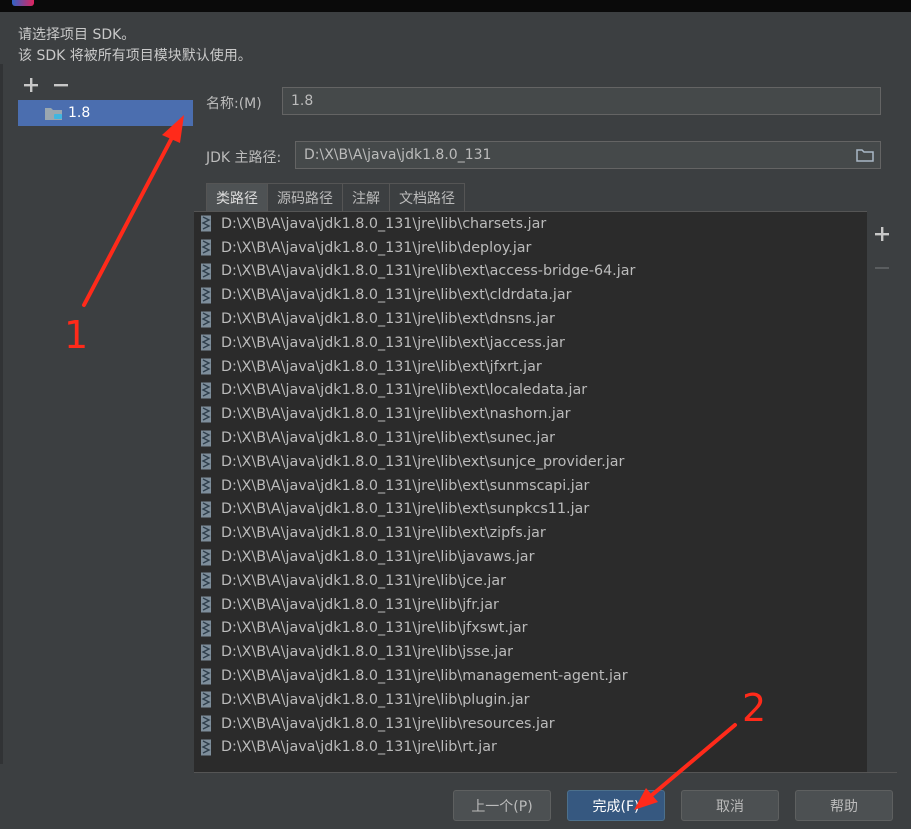 The image size is (911, 829). What do you see at coordinates (754, 708) in the screenshot?
I see `annotation-label-2: 2` at bounding box center [754, 708].